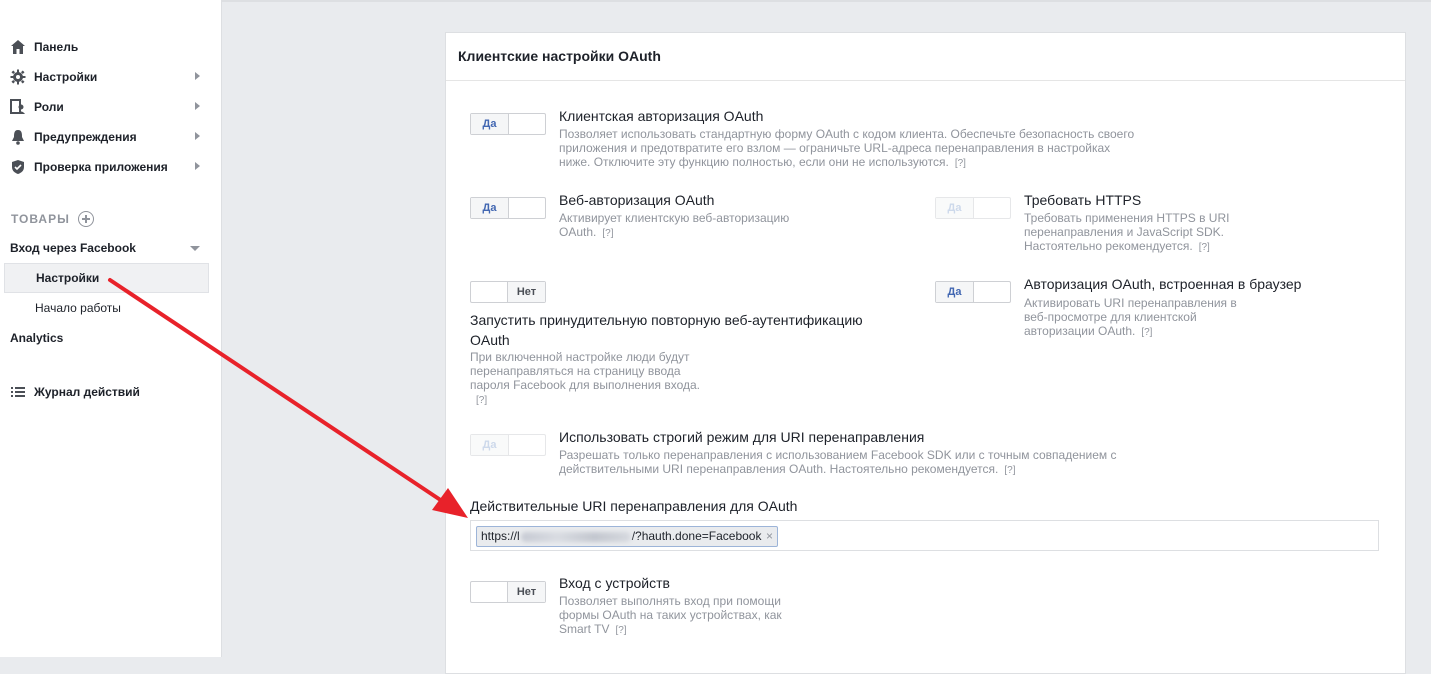 This screenshot has width=1431, height=674. What do you see at coordinates (108, 77) in the screenshot?
I see `sidebar-item-settings: Настройки` at bounding box center [108, 77].